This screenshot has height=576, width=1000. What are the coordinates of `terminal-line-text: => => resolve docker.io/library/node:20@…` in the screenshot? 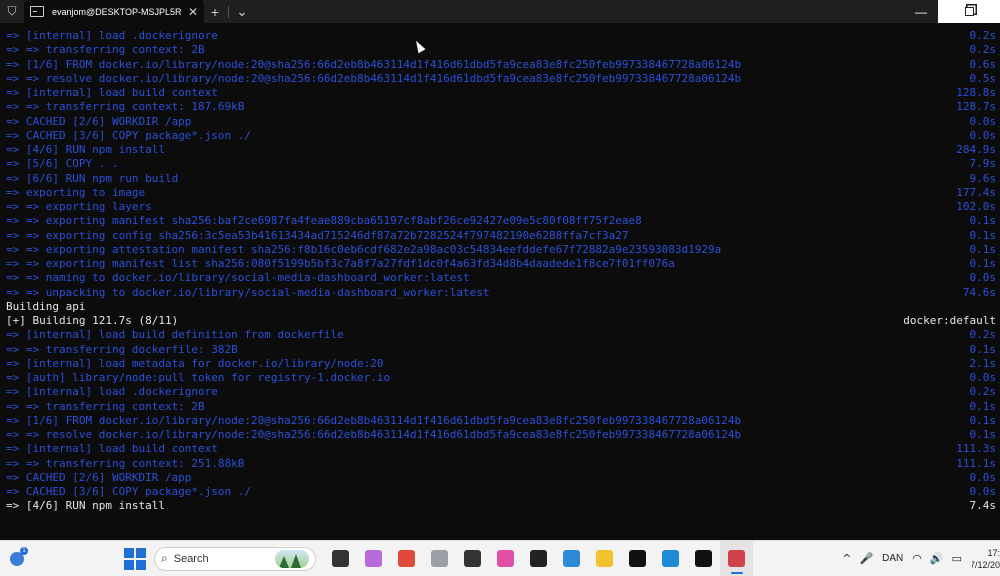 It's located at (374, 78).